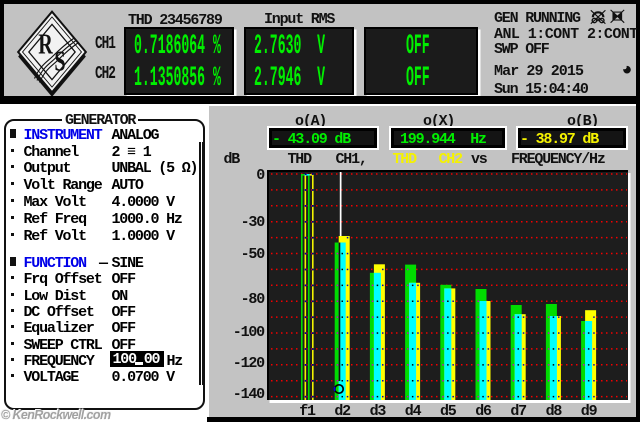 Image resolution: width=640 pixels, height=422 pixels. I want to click on svg-text: R, so click(45, 44).